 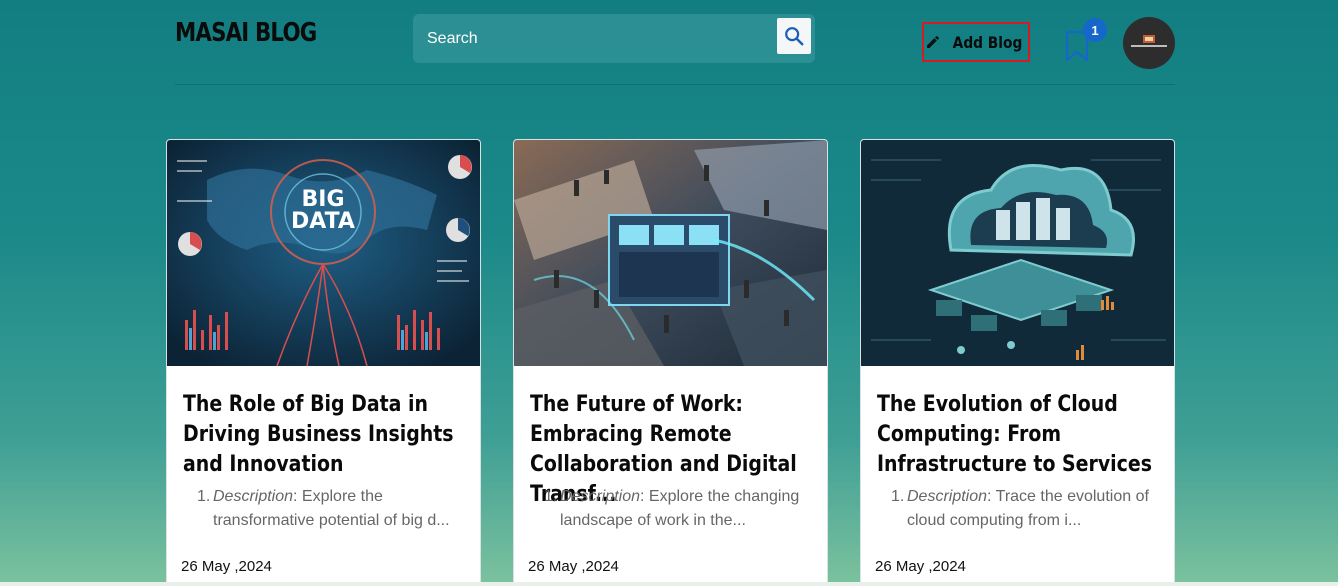 I want to click on search-bar, so click(x=614, y=38).